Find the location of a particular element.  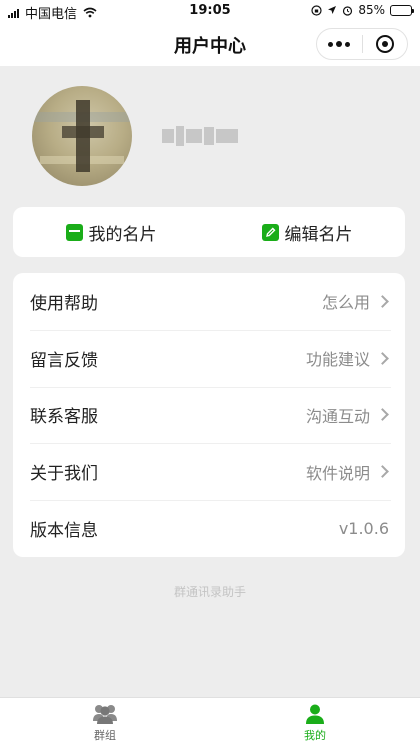

version-value: v1.0.6 is located at coordinates (363, 529).